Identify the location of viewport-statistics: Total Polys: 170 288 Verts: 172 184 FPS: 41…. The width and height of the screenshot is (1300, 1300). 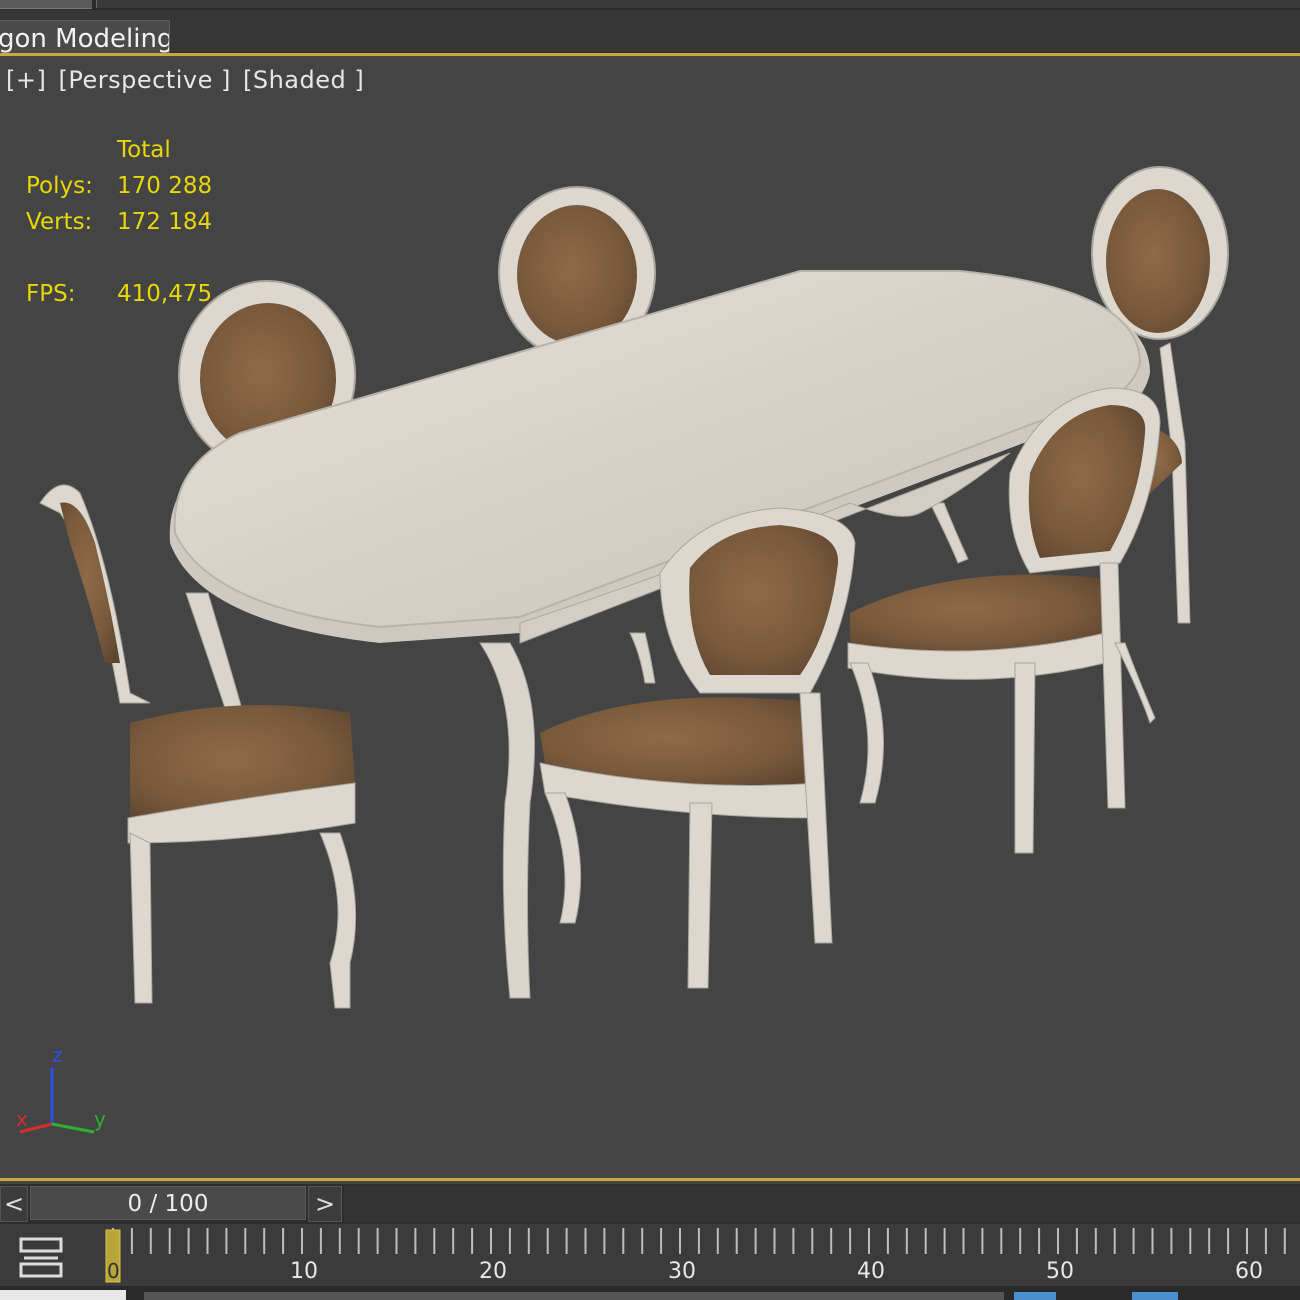
(119, 222).